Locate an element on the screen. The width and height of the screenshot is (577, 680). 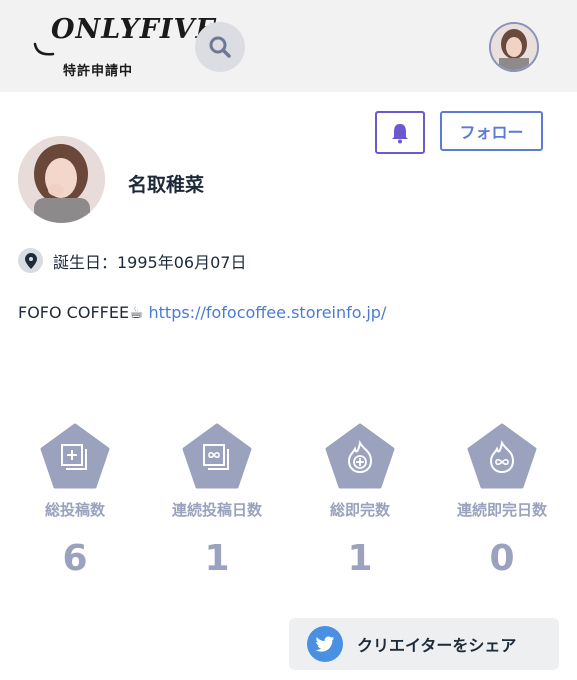
profile-photo is located at coordinates (61, 179).